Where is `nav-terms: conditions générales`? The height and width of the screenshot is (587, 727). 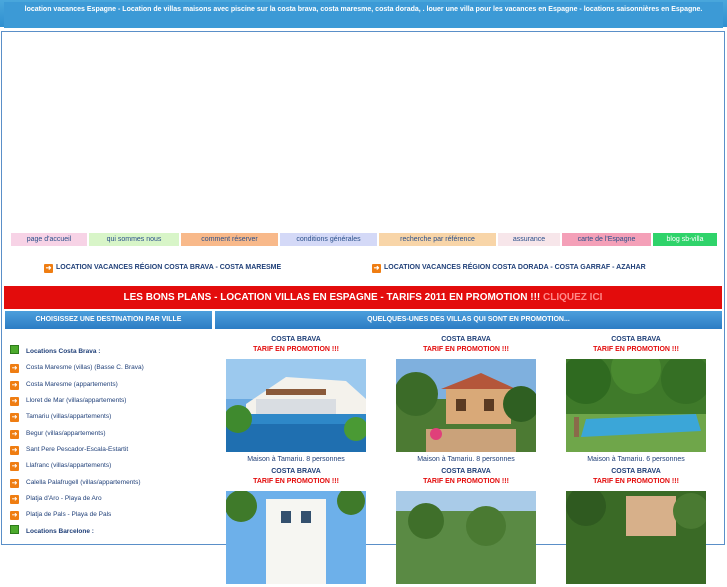
nav-terms: conditions générales is located at coordinates (328, 239).